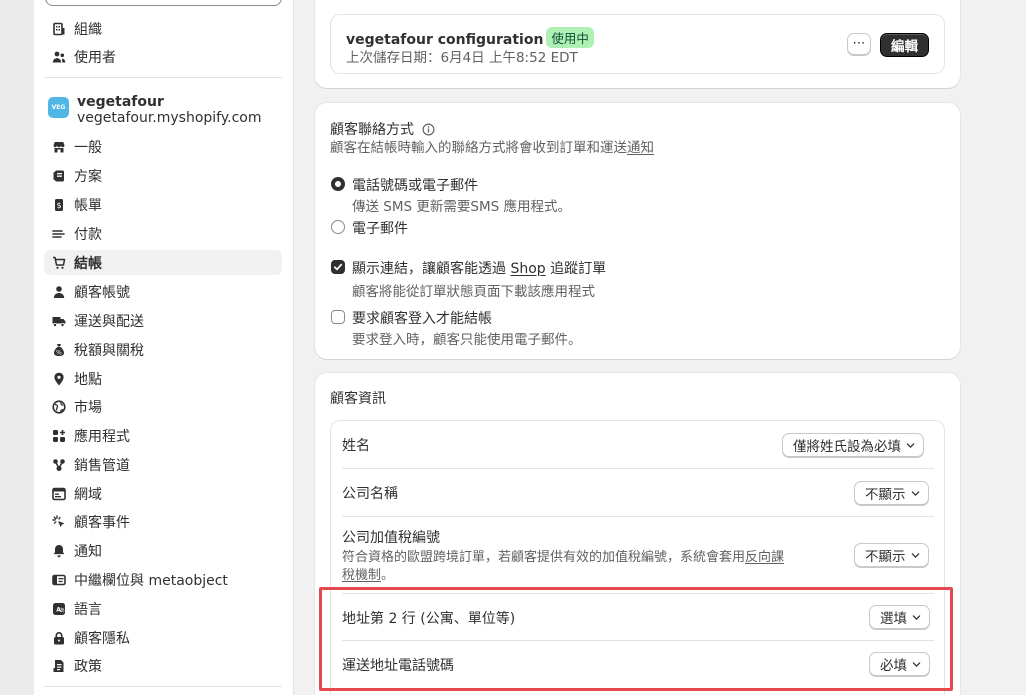  What do you see at coordinates (338, 184) in the screenshot?
I see `radio-phone-or-email` at bounding box center [338, 184].